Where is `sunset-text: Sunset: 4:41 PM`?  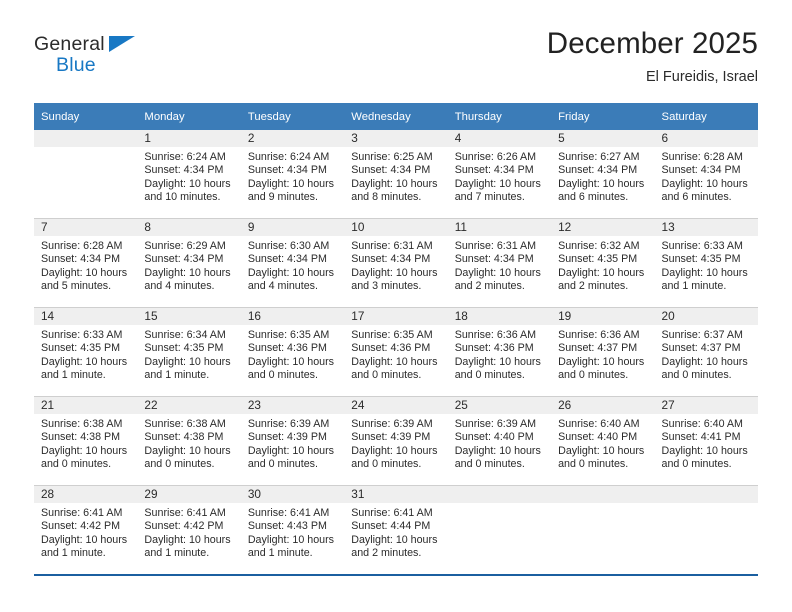 sunset-text: Sunset: 4:41 PM is located at coordinates (701, 437).